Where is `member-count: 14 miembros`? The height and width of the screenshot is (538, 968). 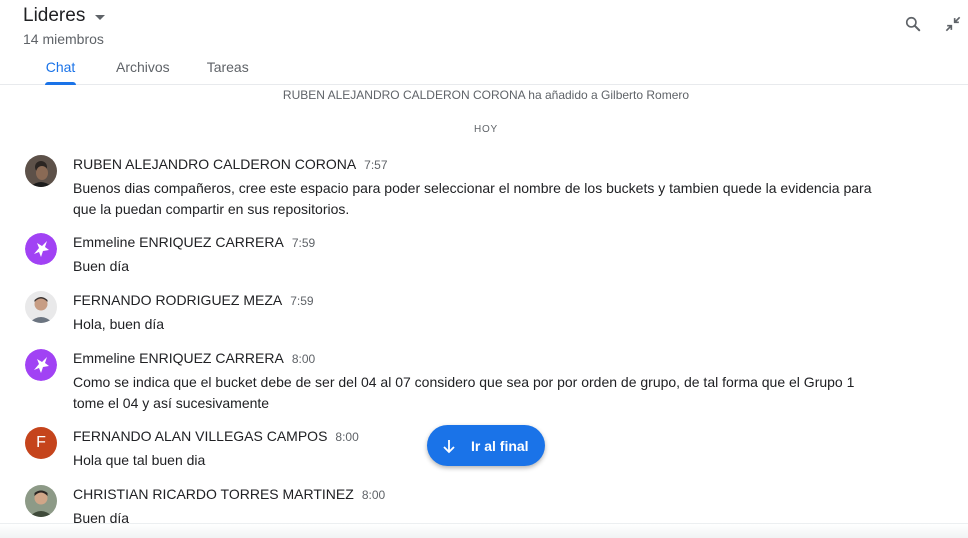
member-count: 14 miembros is located at coordinates (63, 39).